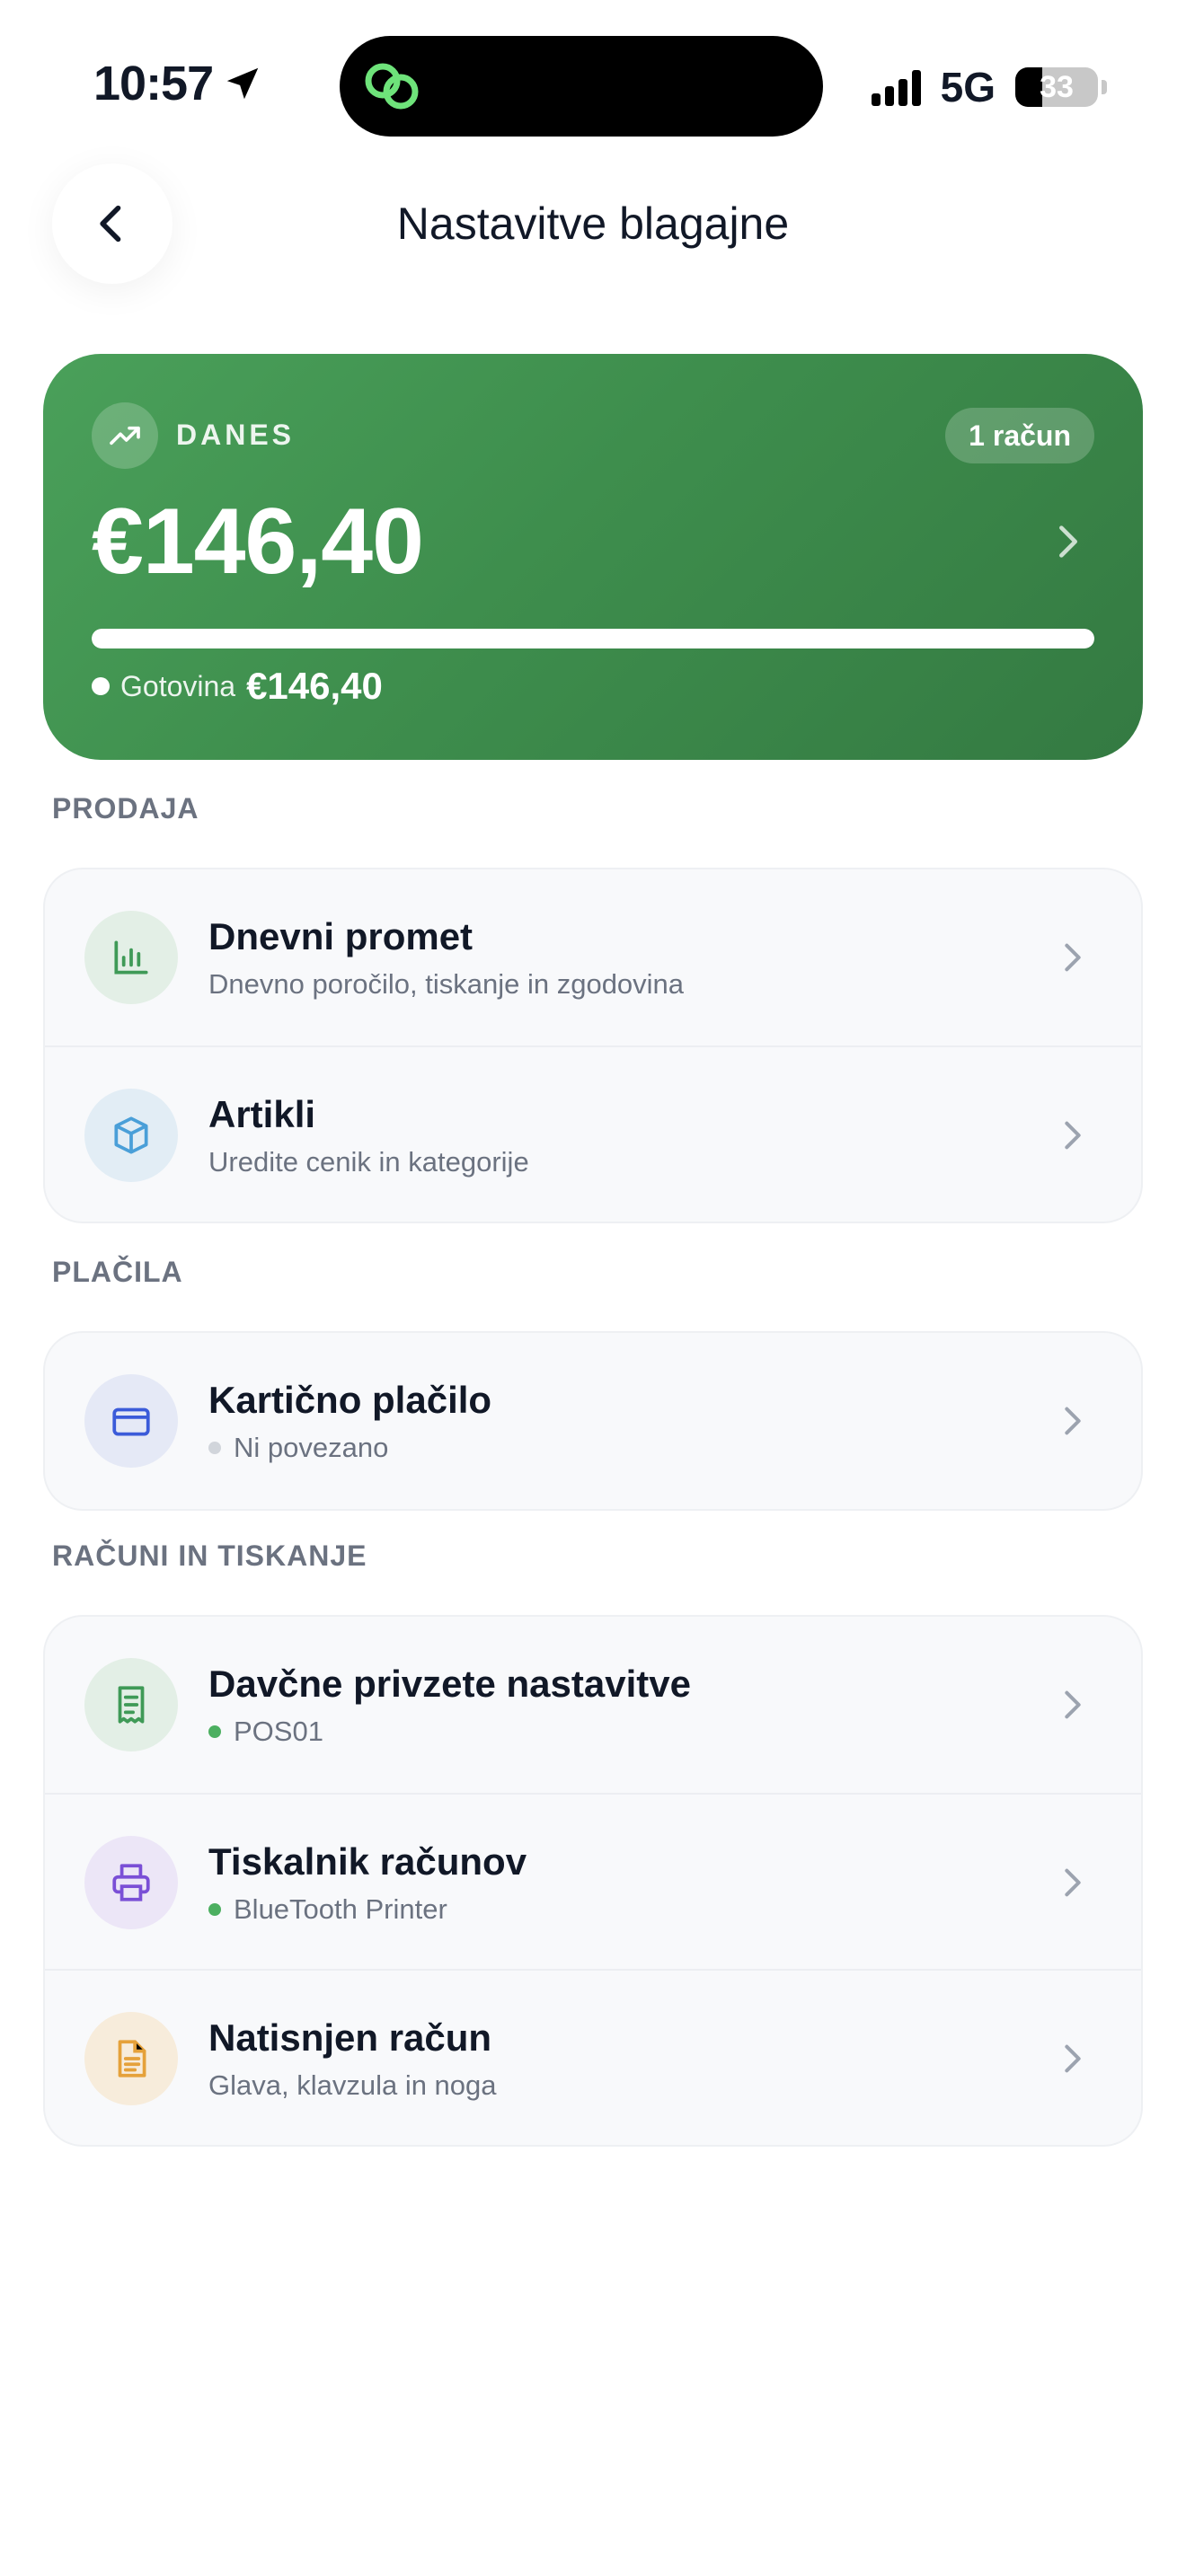 The image size is (1186, 2576). What do you see at coordinates (1019, 435) in the screenshot?
I see `receipts-count-badge: 1 račun` at bounding box center [1019, 435].